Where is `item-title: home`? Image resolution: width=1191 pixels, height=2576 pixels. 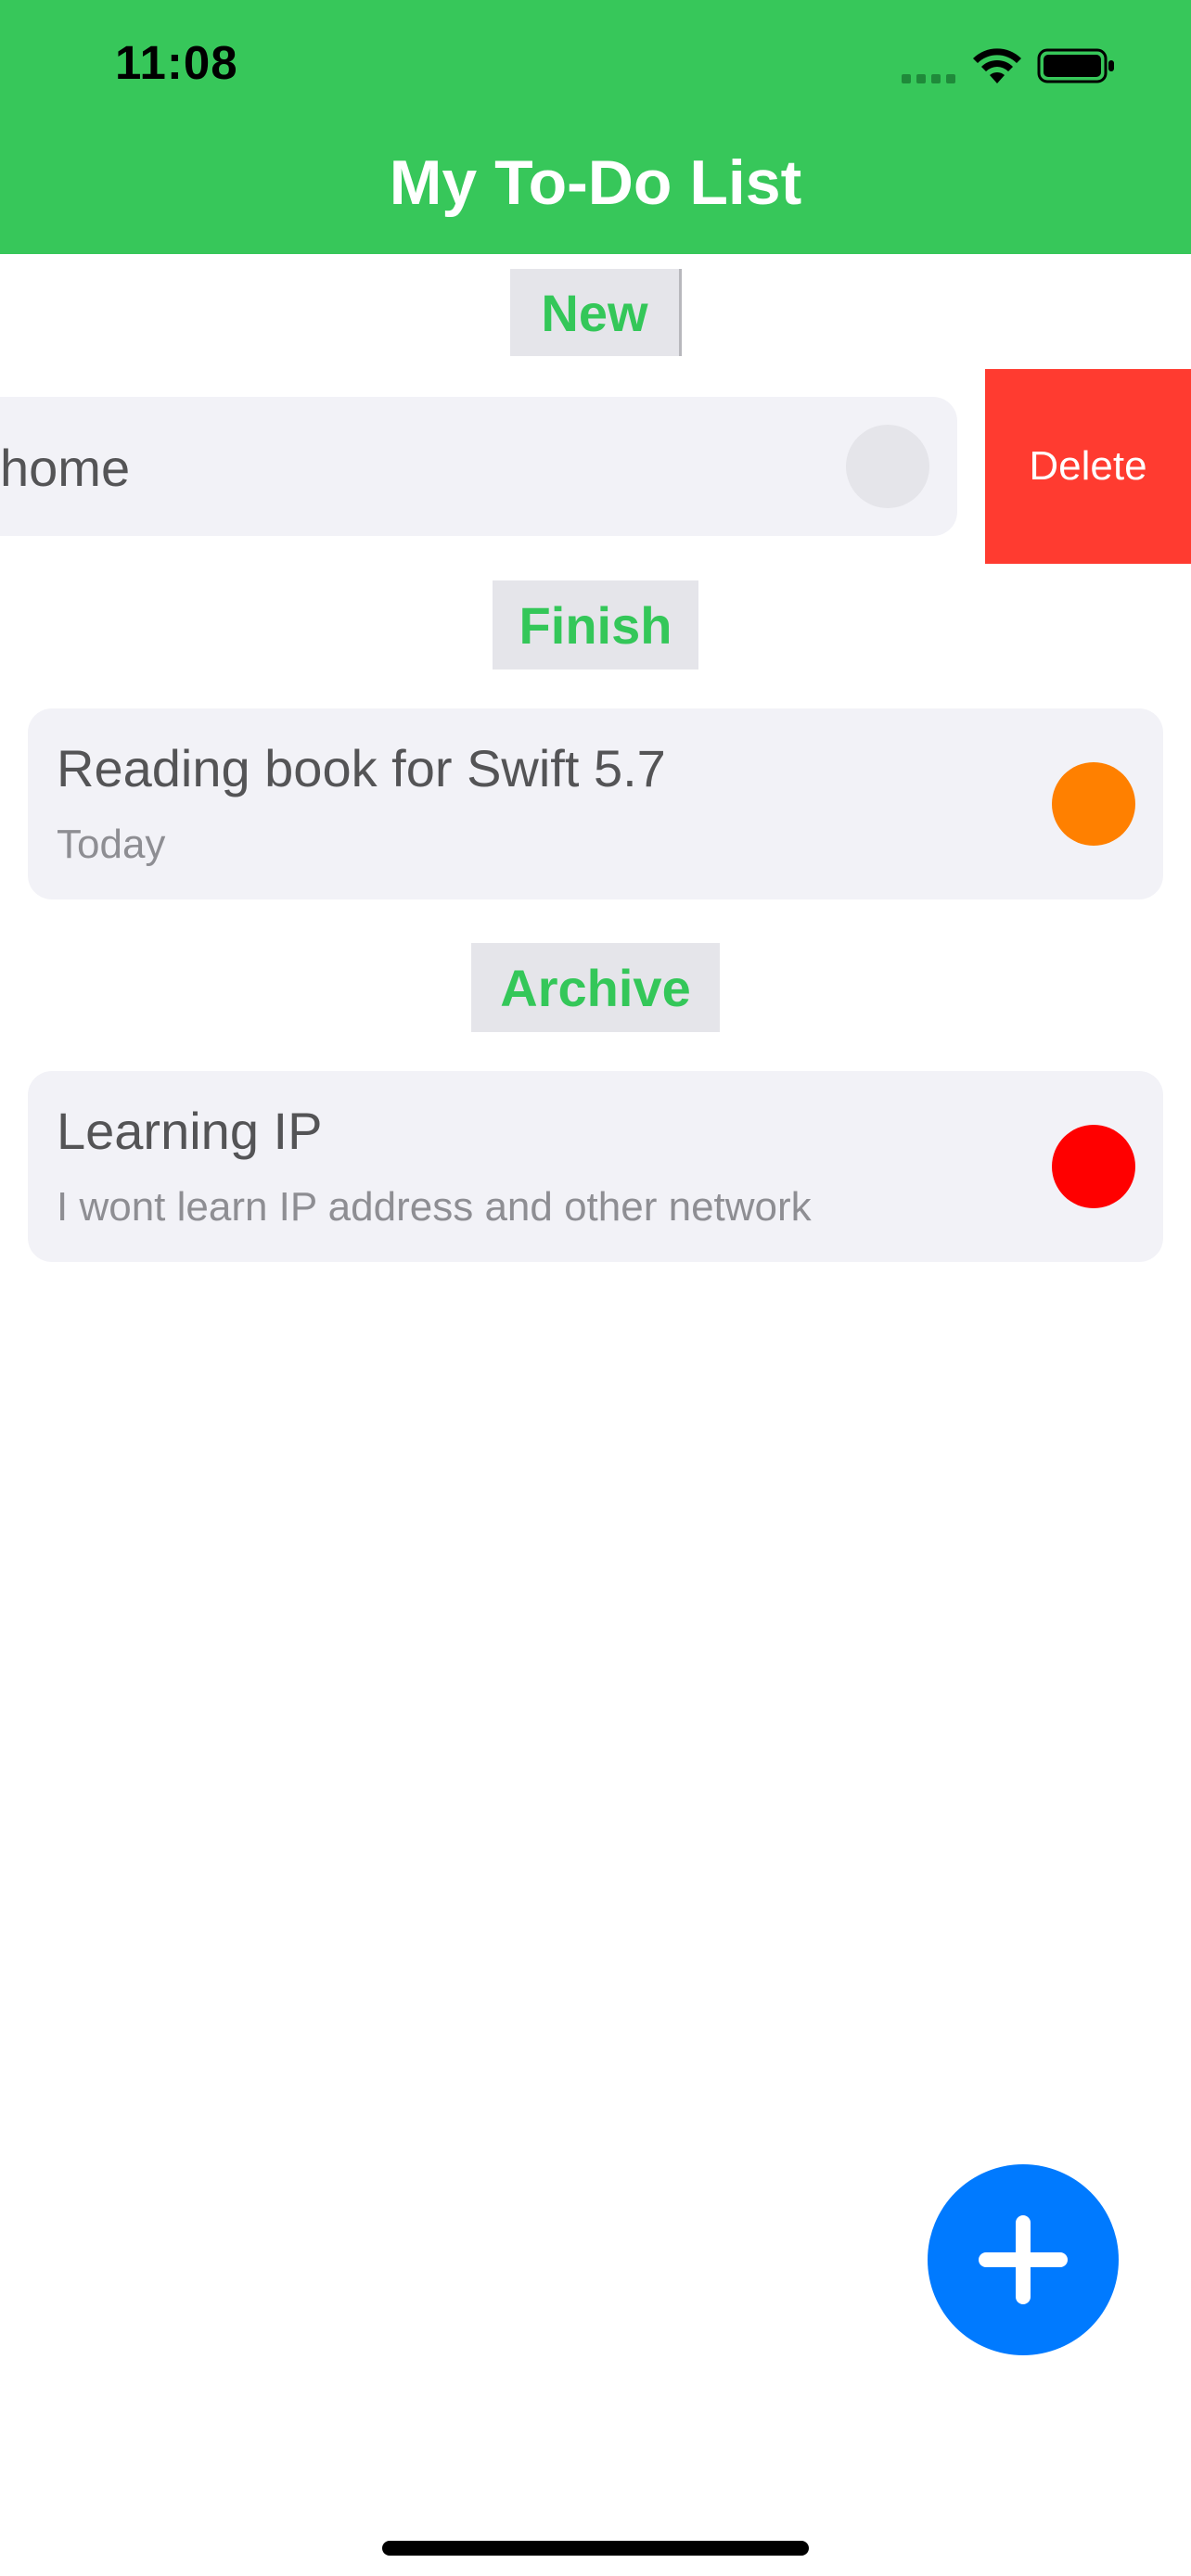
item-title: home is located at coordinates (65, 468).